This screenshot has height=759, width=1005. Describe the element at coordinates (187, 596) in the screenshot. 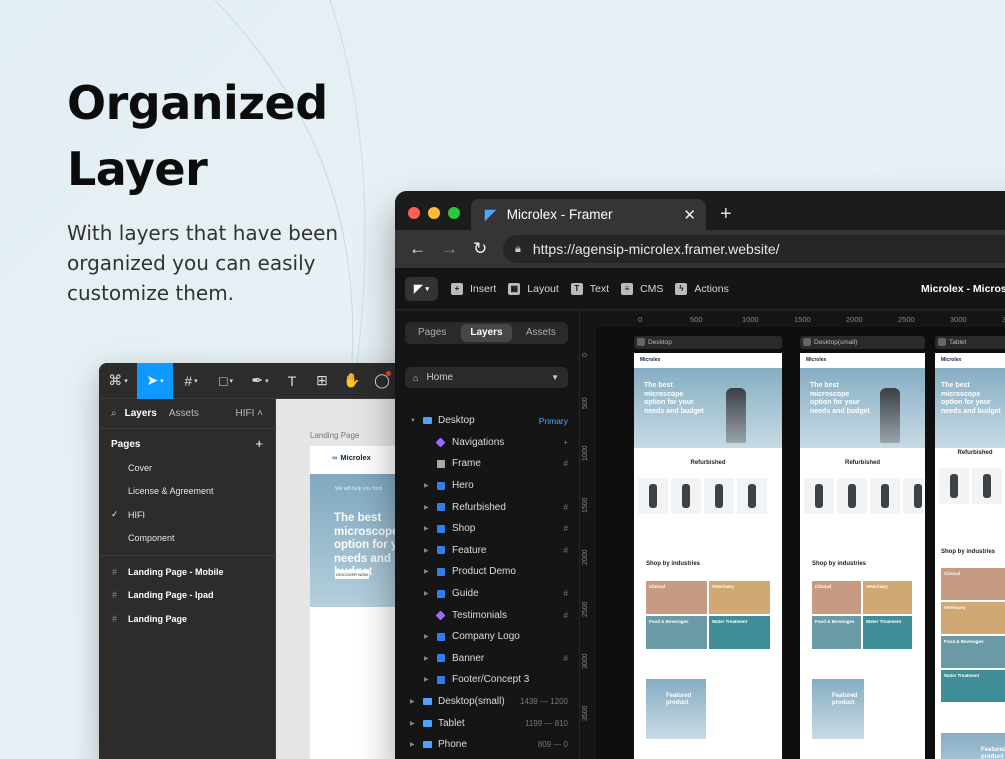

I see `frame-item-ipad: # Landing Page - Ipad` at that location.